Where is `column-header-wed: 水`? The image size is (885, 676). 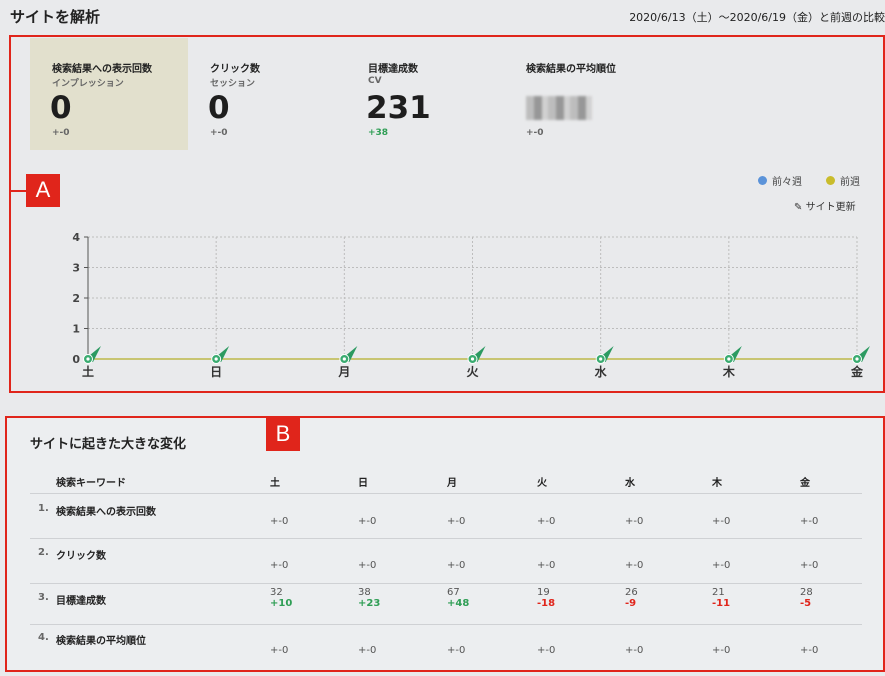
column-header-wed: 水 is located at coordinates (630, 483).